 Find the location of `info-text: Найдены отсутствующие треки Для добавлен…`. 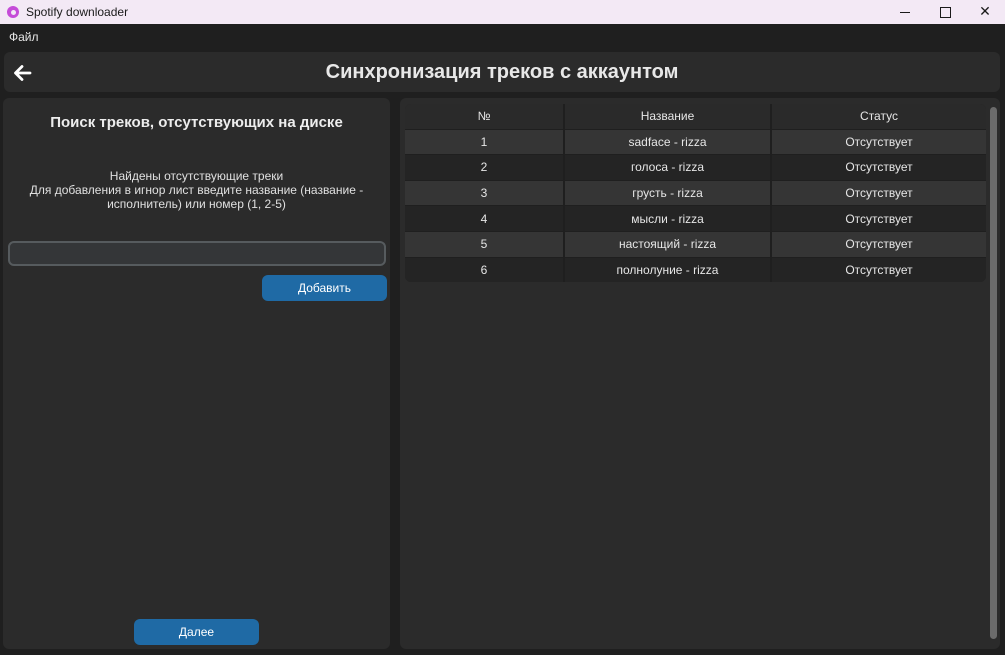

info-text: Найдены отсутствующие треки Для добавлен… is located at coordinates (196, 190).